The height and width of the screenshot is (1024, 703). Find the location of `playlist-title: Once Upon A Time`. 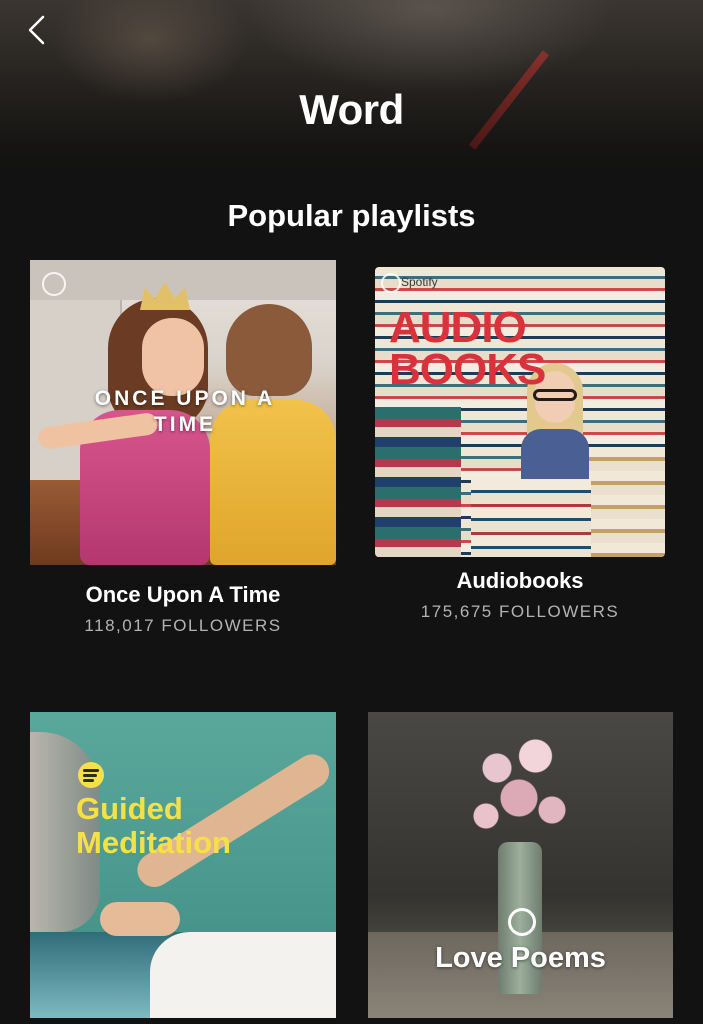

playlist-title: Once Upon A Time is located at coordinates (183, 594).